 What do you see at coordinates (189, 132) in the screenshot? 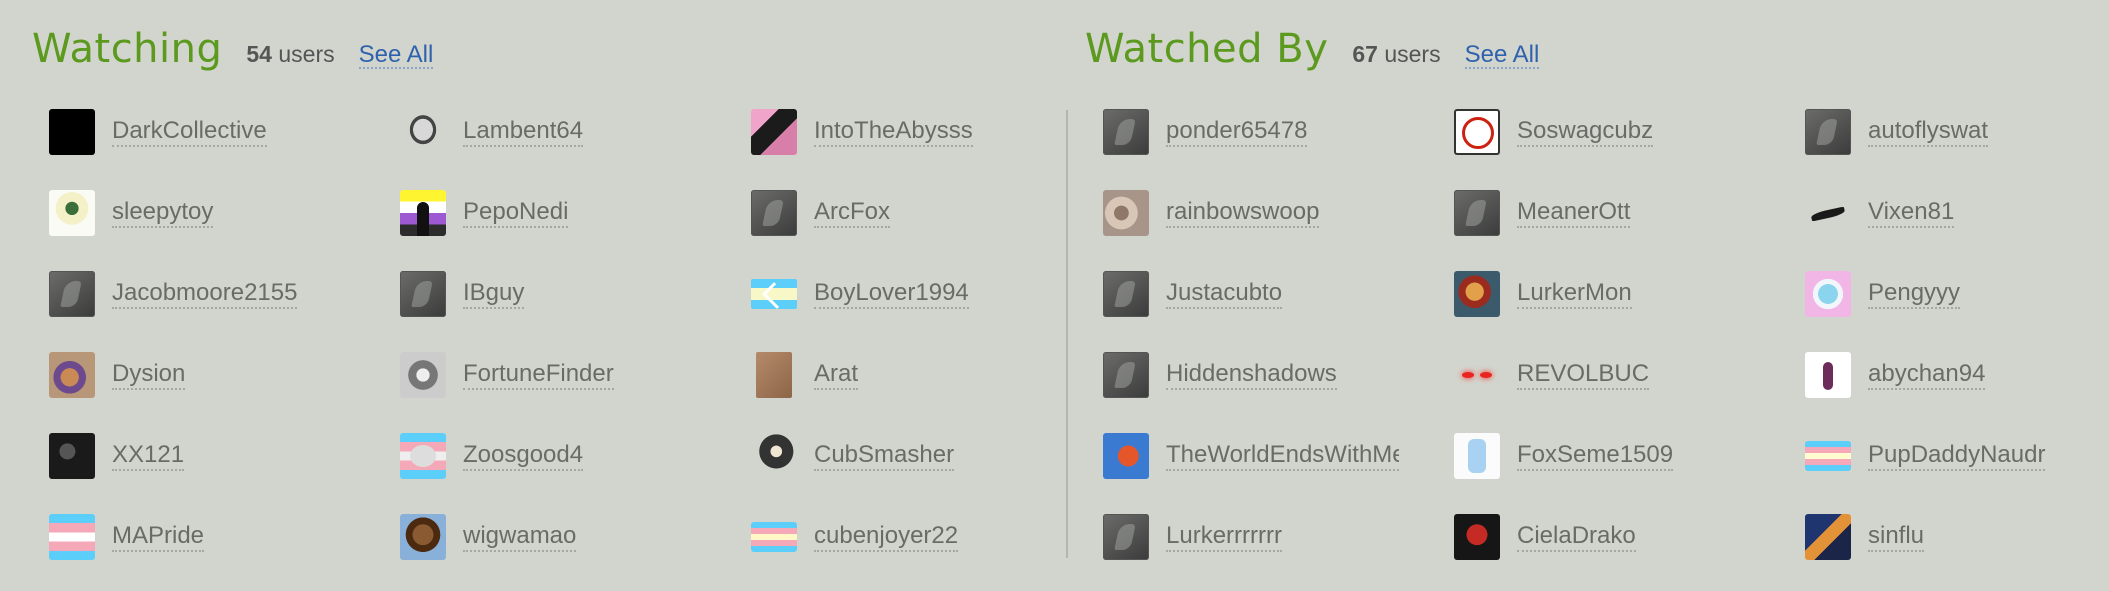
I see `user-name-link: DarkCollective` at bounding box center [189, 132].